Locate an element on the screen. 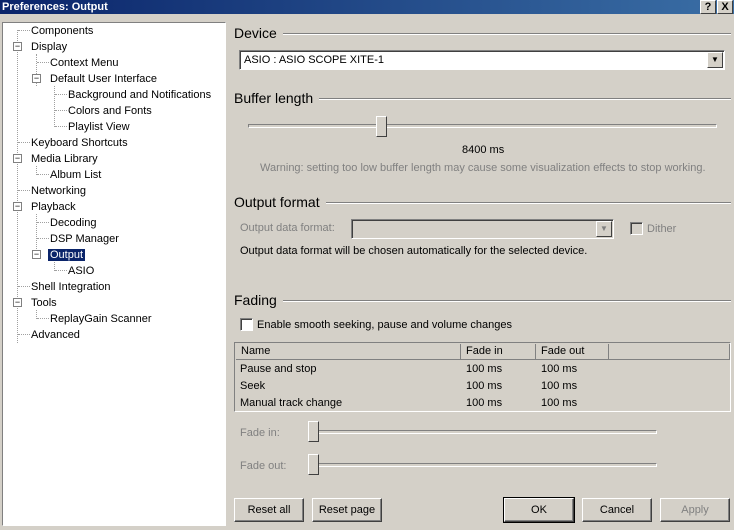 This screenshot has width=734, height=530. tree-item-context-menu: Context Menu is located at coordinates (84, 63).